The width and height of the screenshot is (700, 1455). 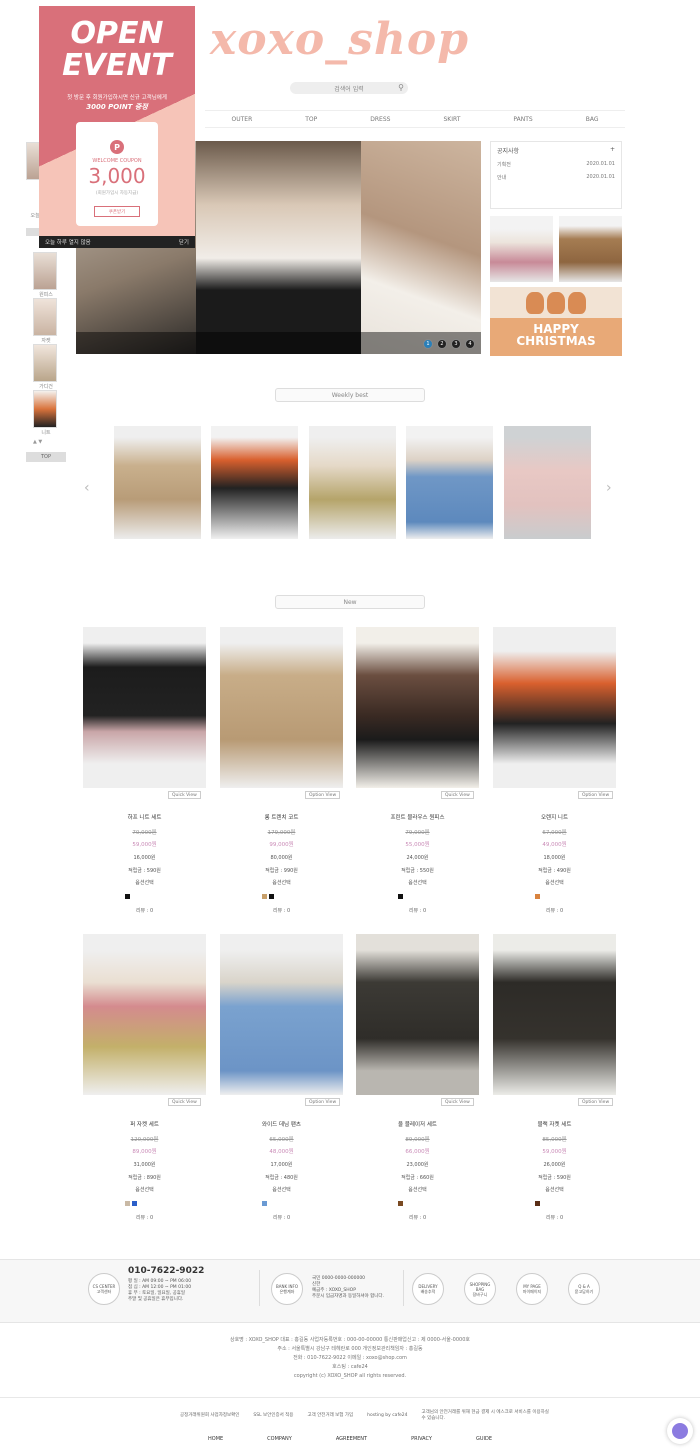 I want to click on notice-more-button: +, so click(x=612, y=150).